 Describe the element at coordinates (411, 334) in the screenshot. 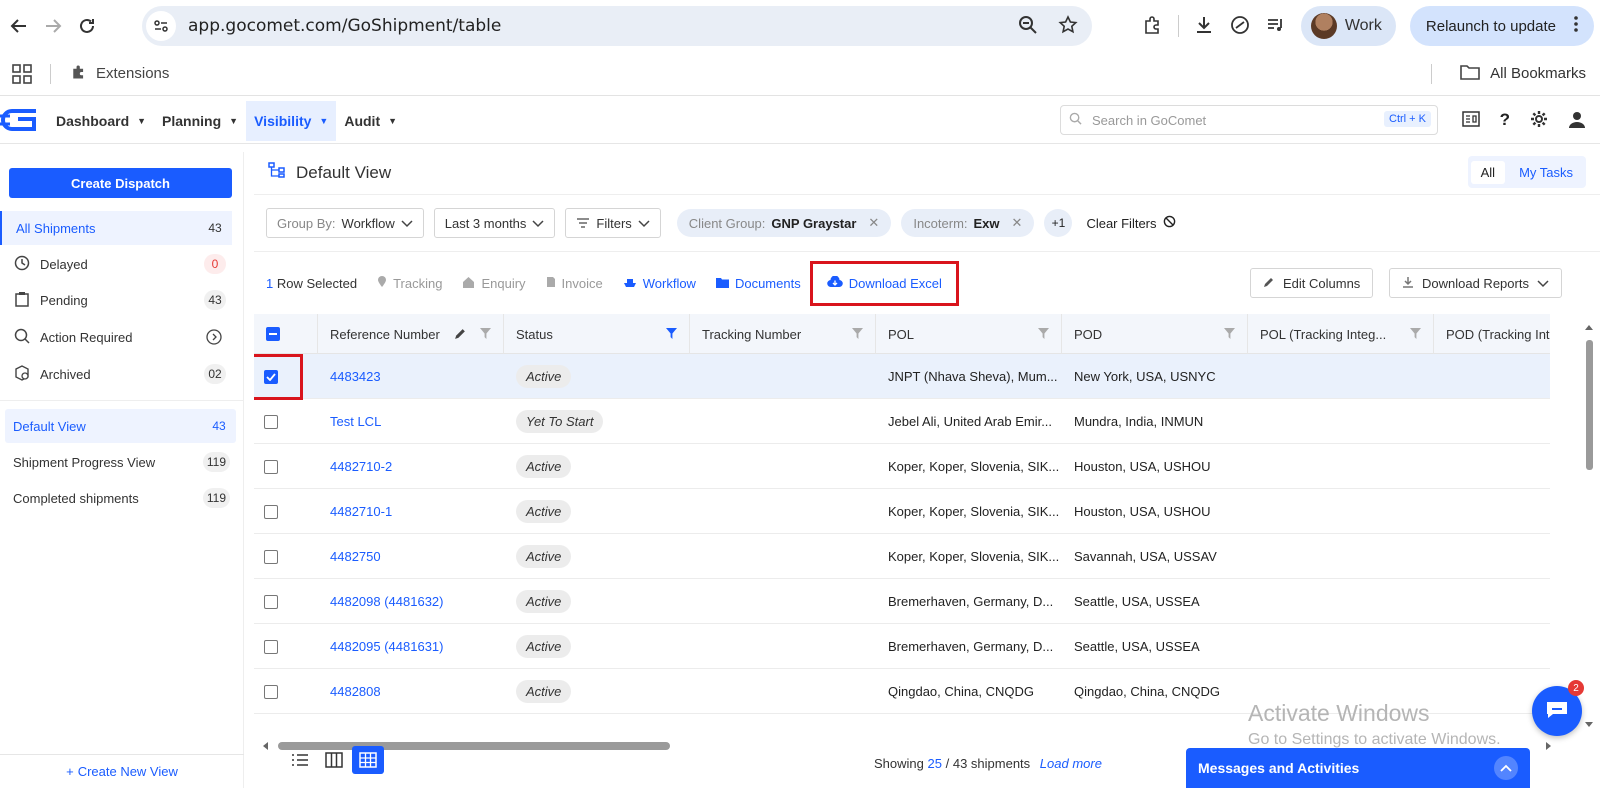

I see `col-reference-number: Reference Number` at that location.